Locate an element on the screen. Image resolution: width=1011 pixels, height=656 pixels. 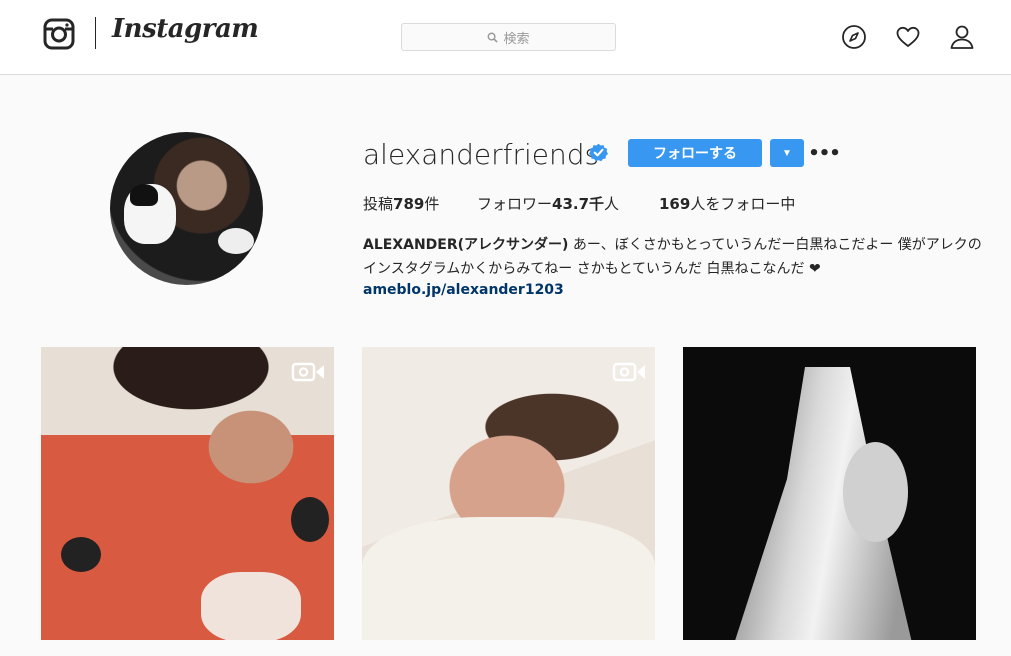
following-count: 169人をフォロー中 is located at coordinates (727, 203).